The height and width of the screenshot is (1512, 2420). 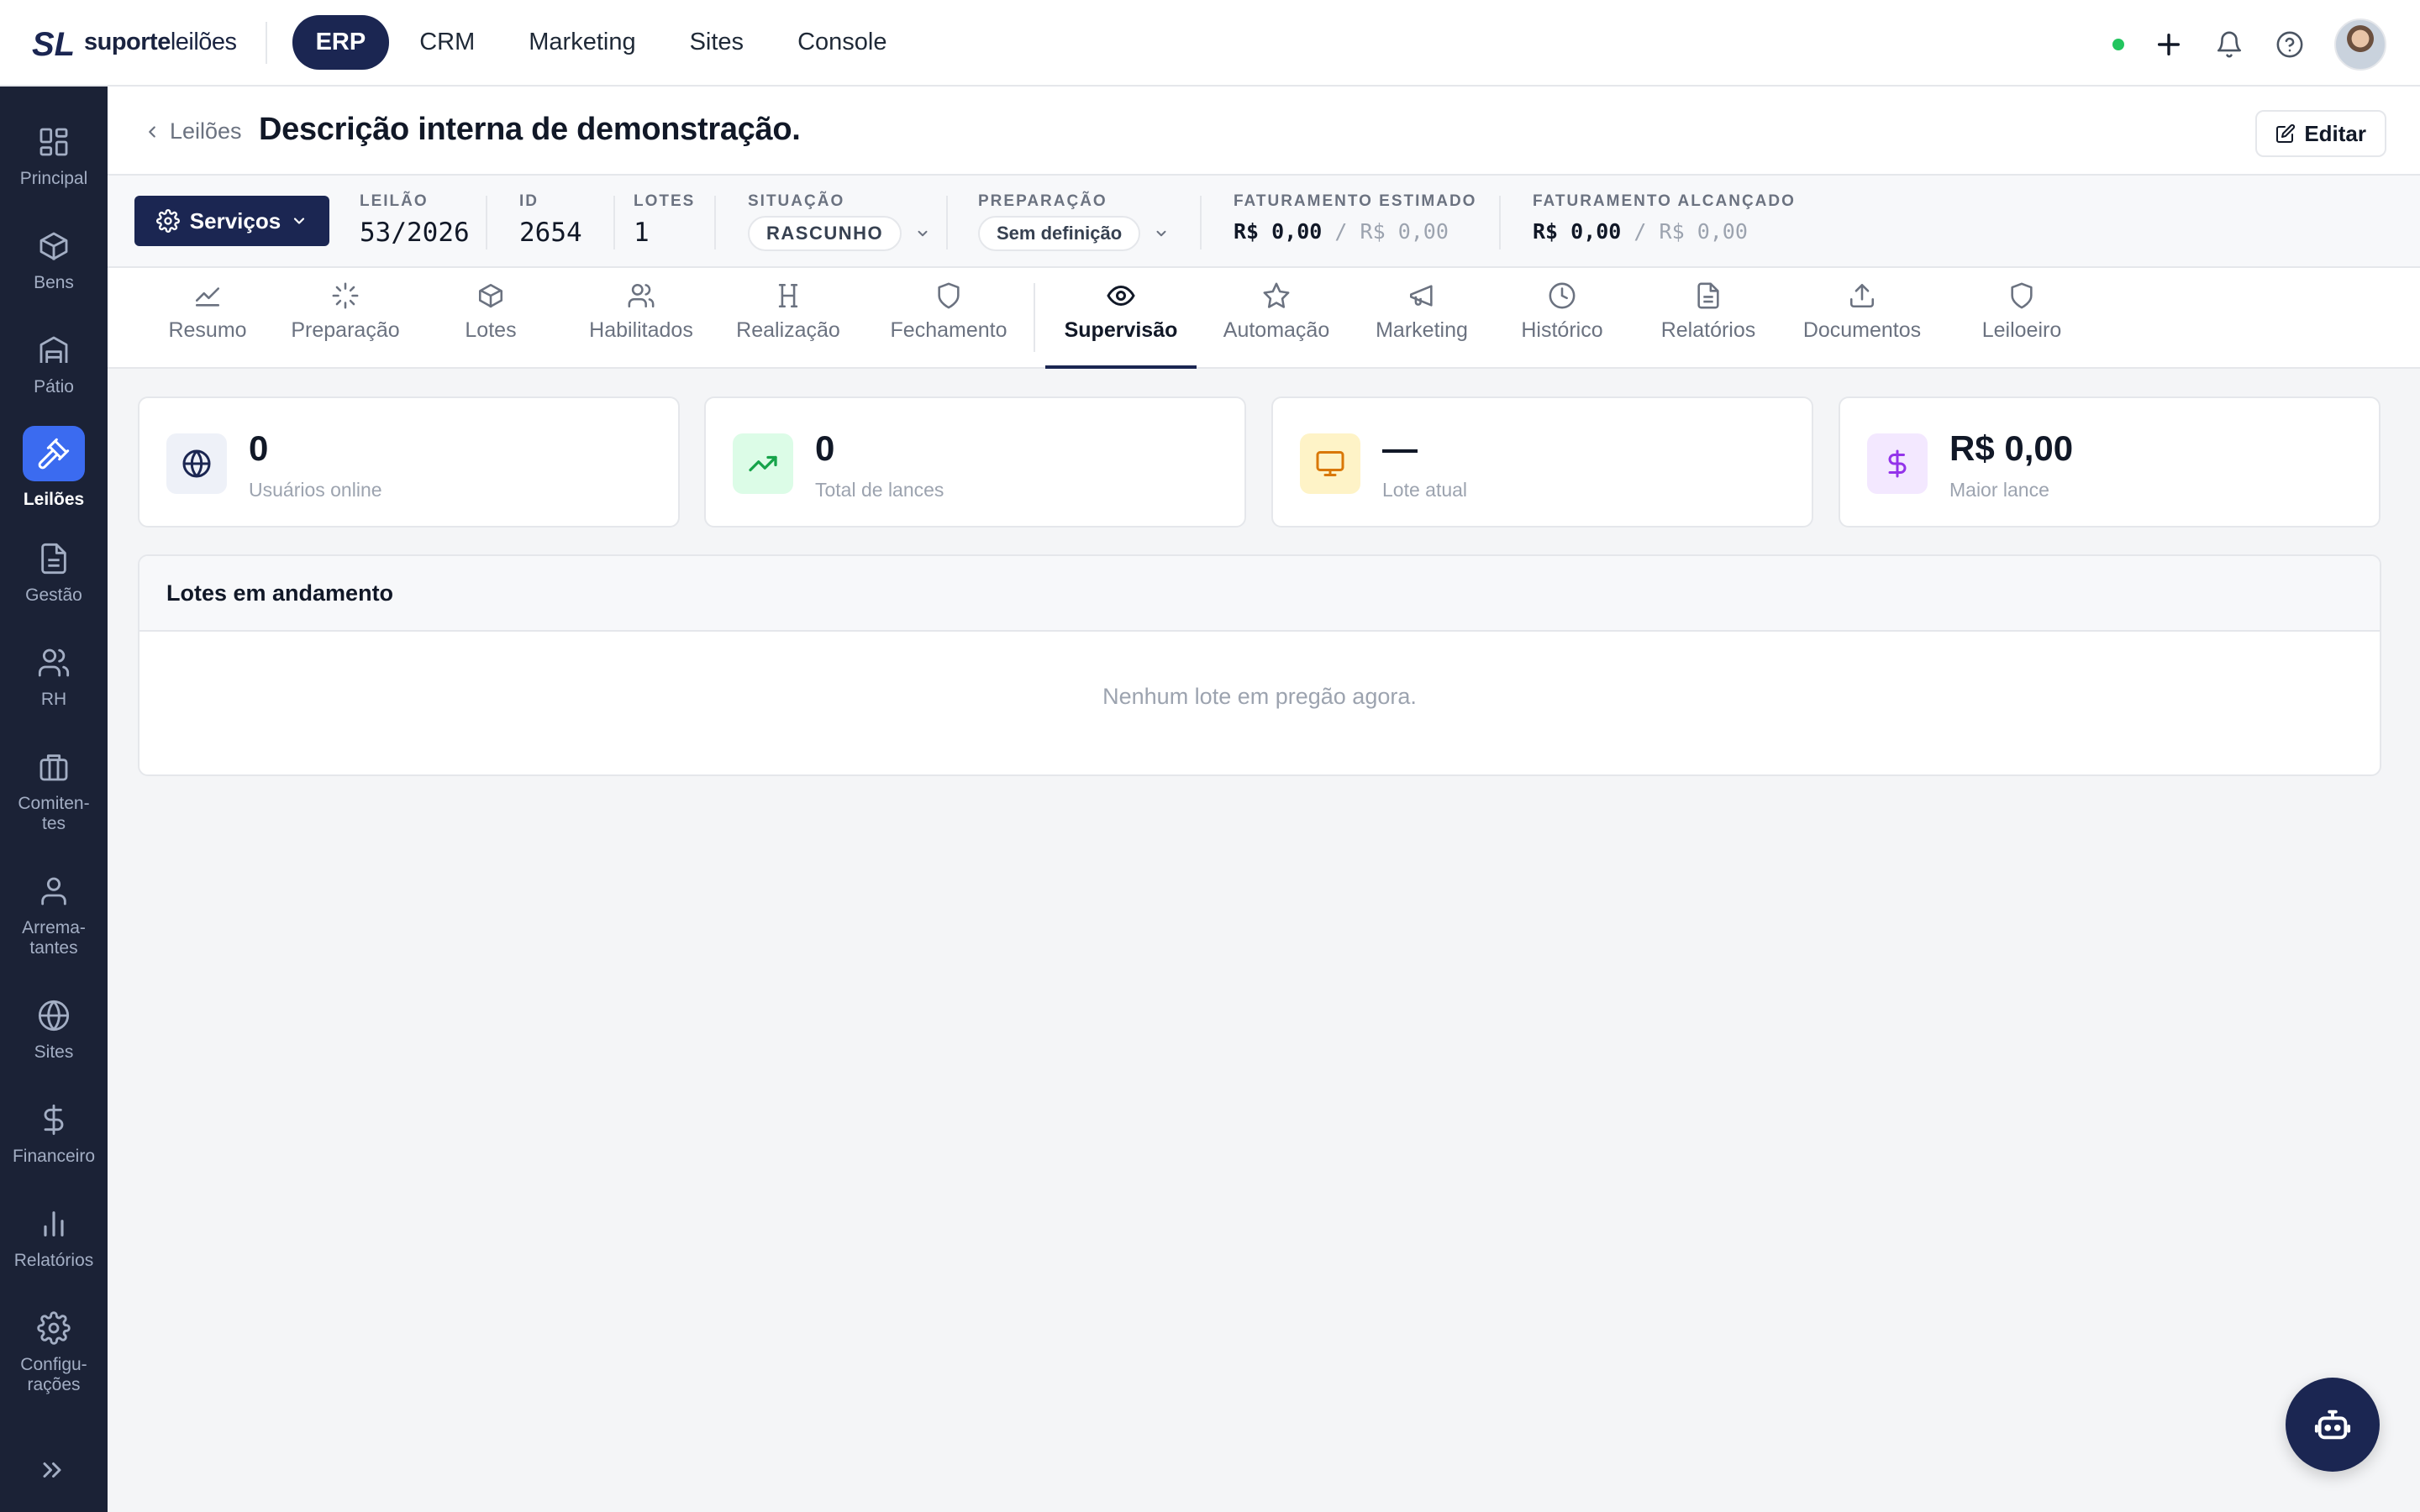 I want to click on faturamento-estimado-value: R$ 0,00 / R$ 0,00, so click(x=1342, y=231).